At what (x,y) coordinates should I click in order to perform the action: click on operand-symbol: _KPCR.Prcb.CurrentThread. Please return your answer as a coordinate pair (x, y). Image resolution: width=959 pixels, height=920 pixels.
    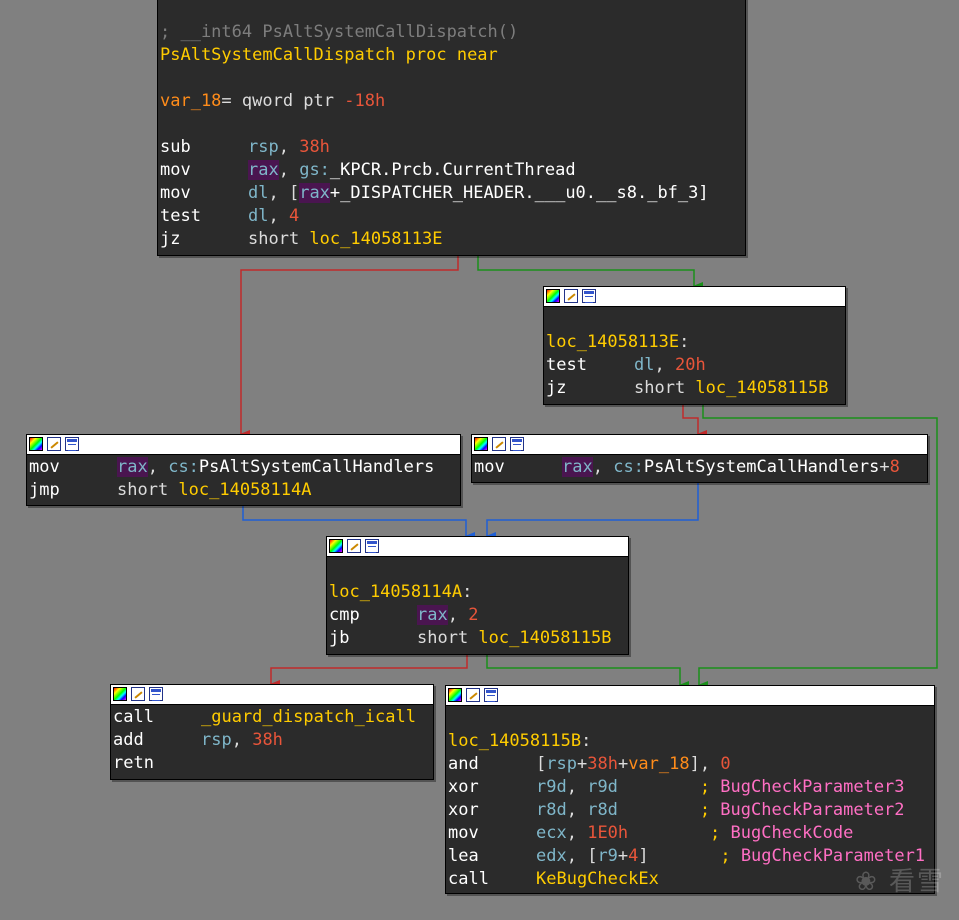
    Looking at the image, I should click on (453, 170).